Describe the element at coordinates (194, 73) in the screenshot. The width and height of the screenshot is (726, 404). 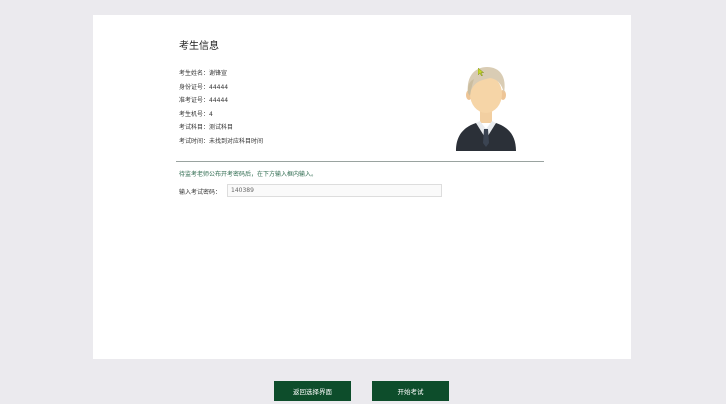
I see `info-label: 考生姓名：` at that location.